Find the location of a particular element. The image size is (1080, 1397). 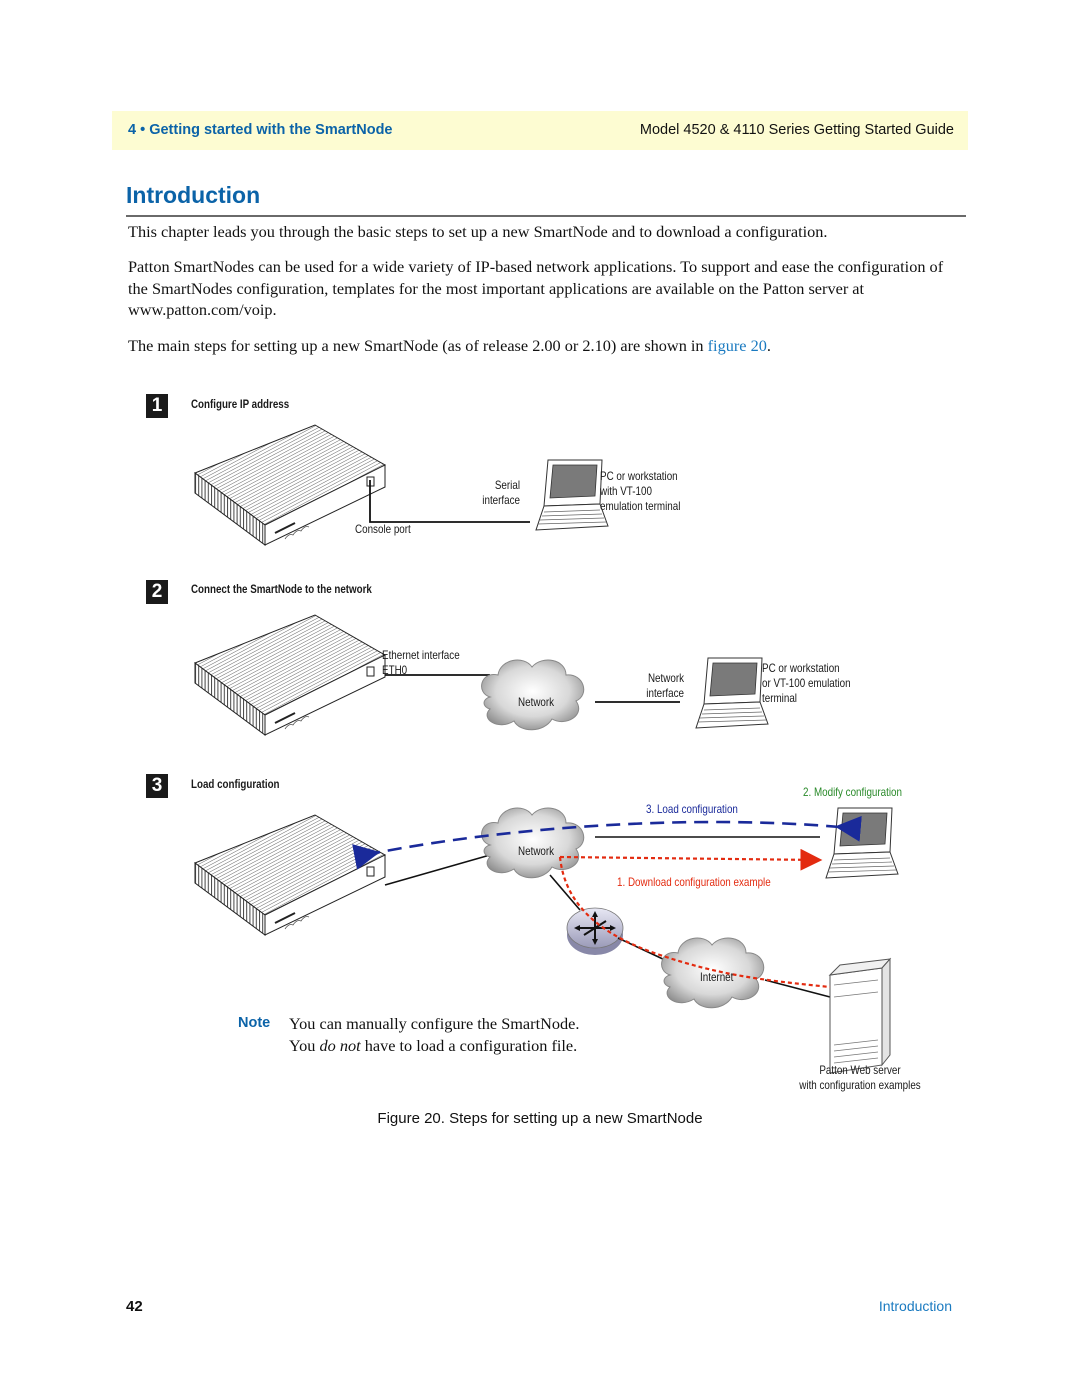

ethernet-interface-label: Ethernet interface ETH0 is located at coordinates (421, 663).